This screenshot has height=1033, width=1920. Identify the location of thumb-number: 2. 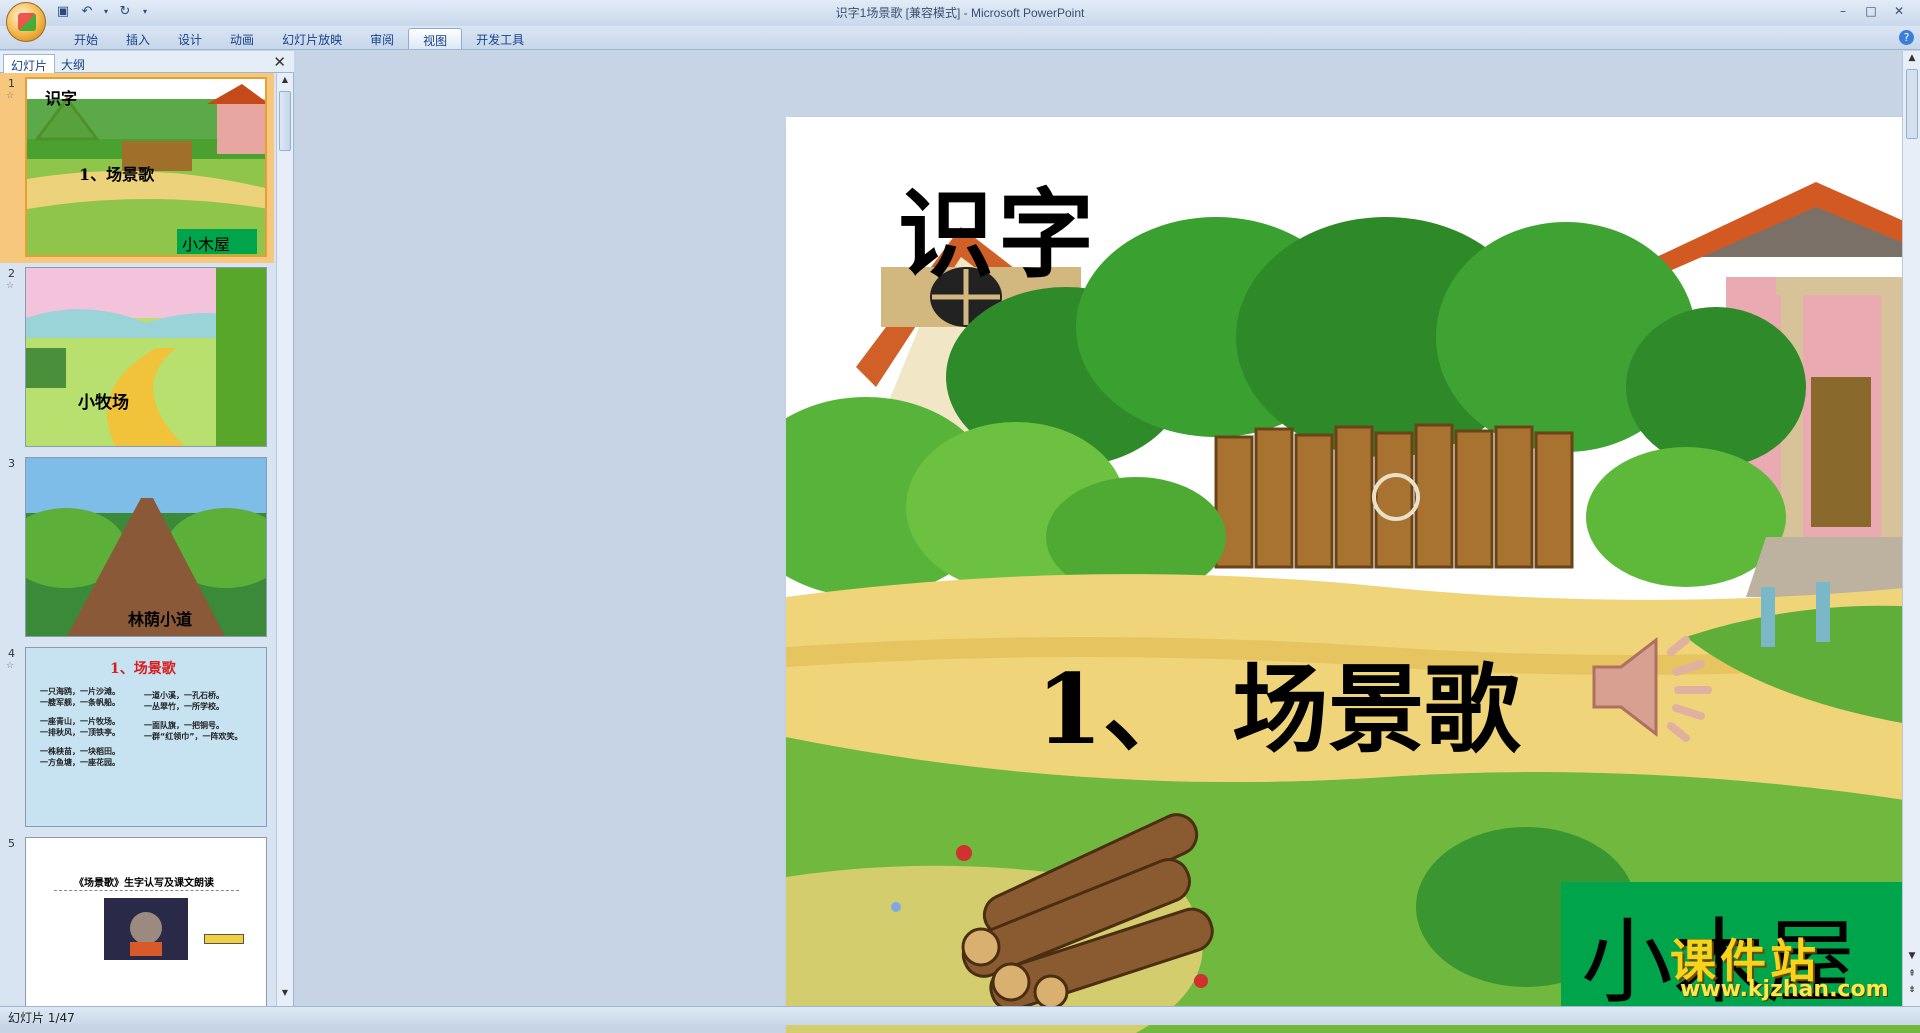
(11, 273).